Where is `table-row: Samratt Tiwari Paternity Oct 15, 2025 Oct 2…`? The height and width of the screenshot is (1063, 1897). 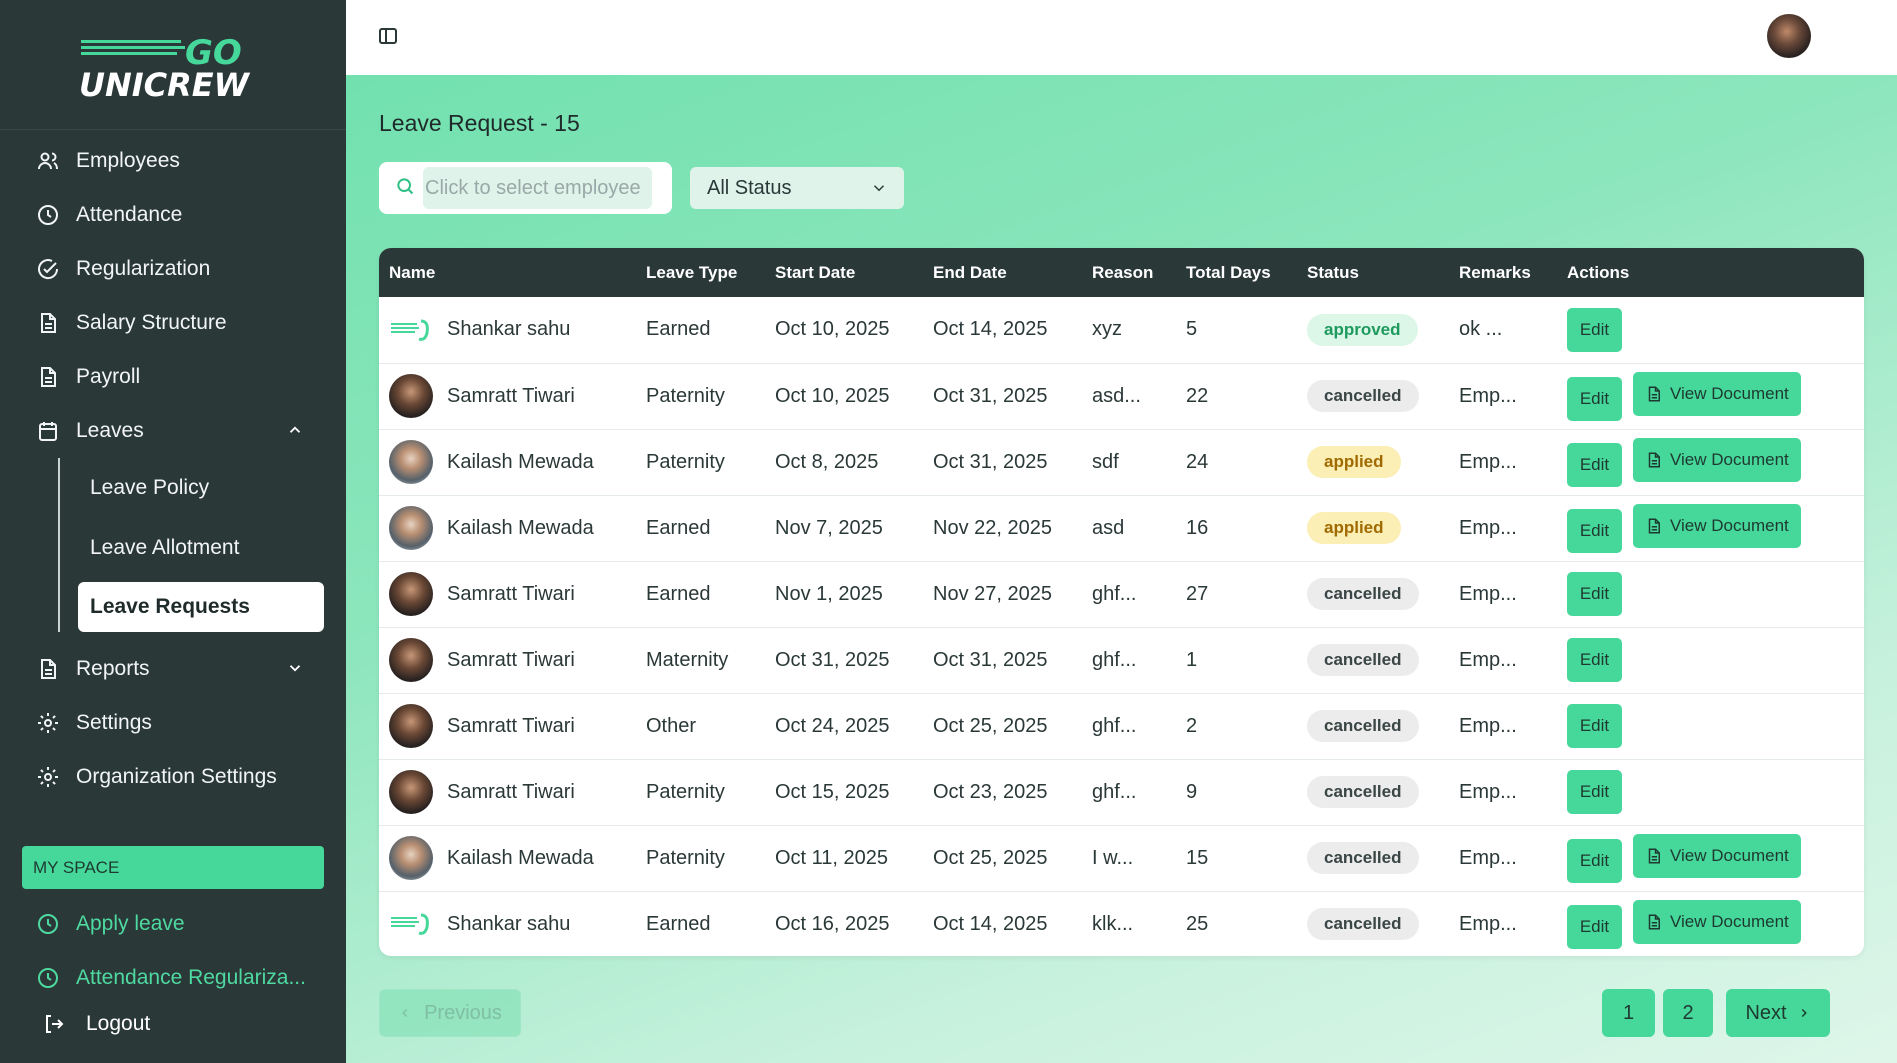 table-row: Samratt Tiwari Paternity Oct 15, 2025 Oct 2… is located at coordinates (1121, 792).